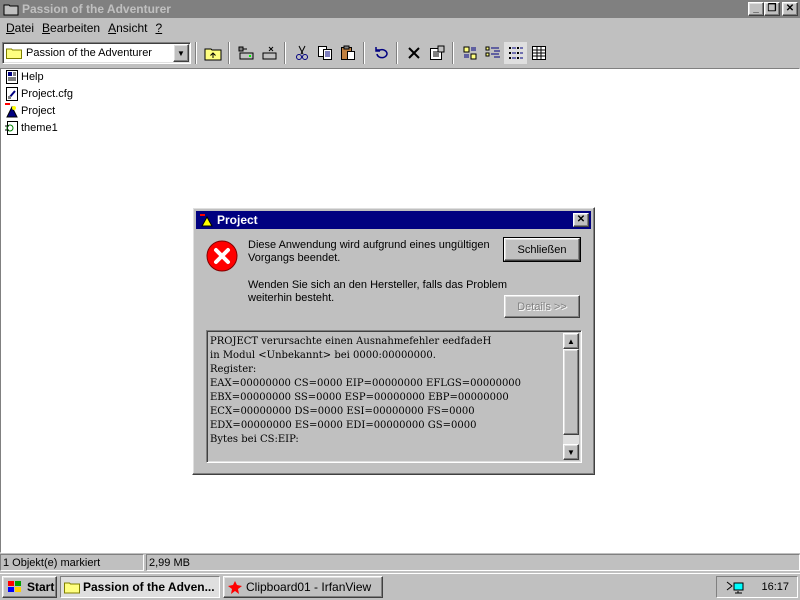  Describe the element at coordinates (237, 220) in the screenshot. I see `dialog-title: Project` at that location.